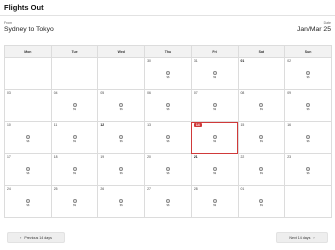 The image size is (335, 250). Describe the element at coordinates (9, 125) in the screenshot. I see `day-number: 10` at that location.